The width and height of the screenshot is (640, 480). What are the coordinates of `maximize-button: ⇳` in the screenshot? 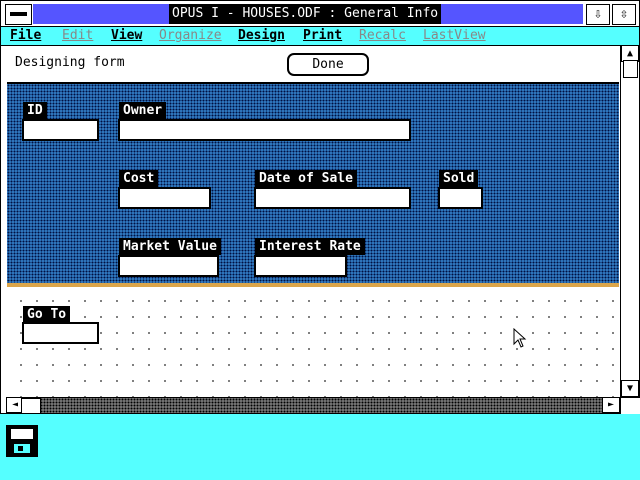 It's located at (624, 14).